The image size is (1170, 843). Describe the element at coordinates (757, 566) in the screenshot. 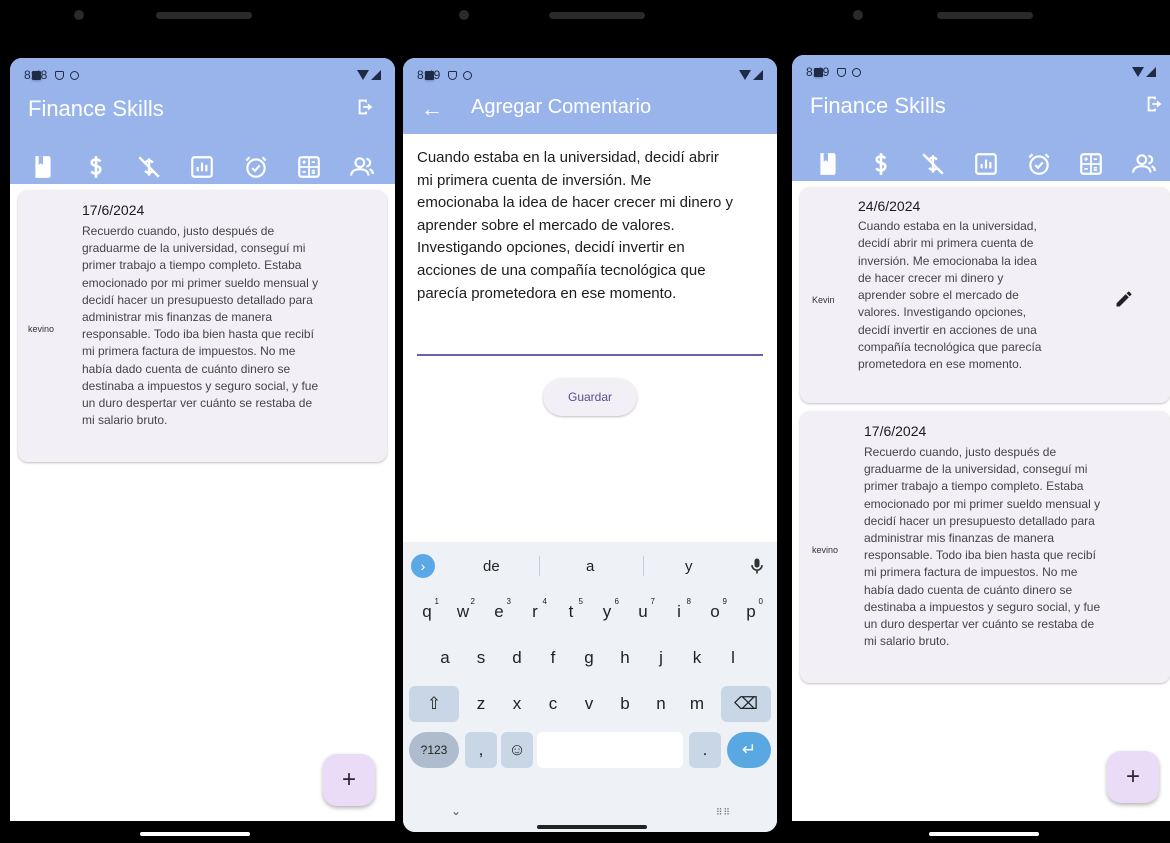

I see `microphone-icon` at that location.